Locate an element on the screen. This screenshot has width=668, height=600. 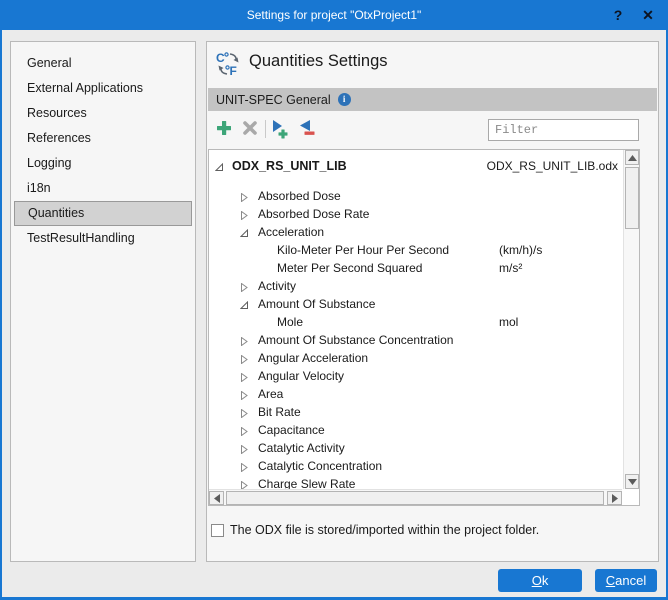
tree-row-label: Activity is located at coordinates (277, 286).